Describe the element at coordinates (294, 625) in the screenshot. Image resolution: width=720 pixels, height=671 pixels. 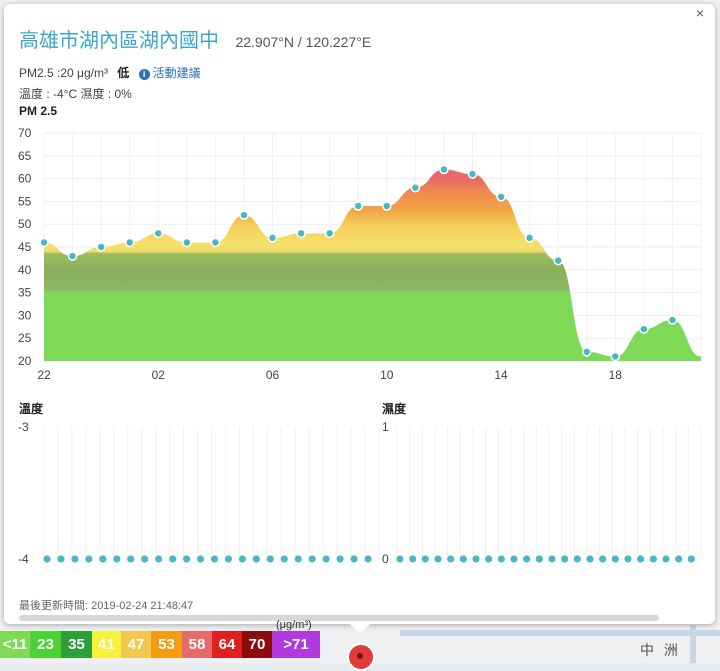
I see `legend-unit: (μg/m³)` at that location.